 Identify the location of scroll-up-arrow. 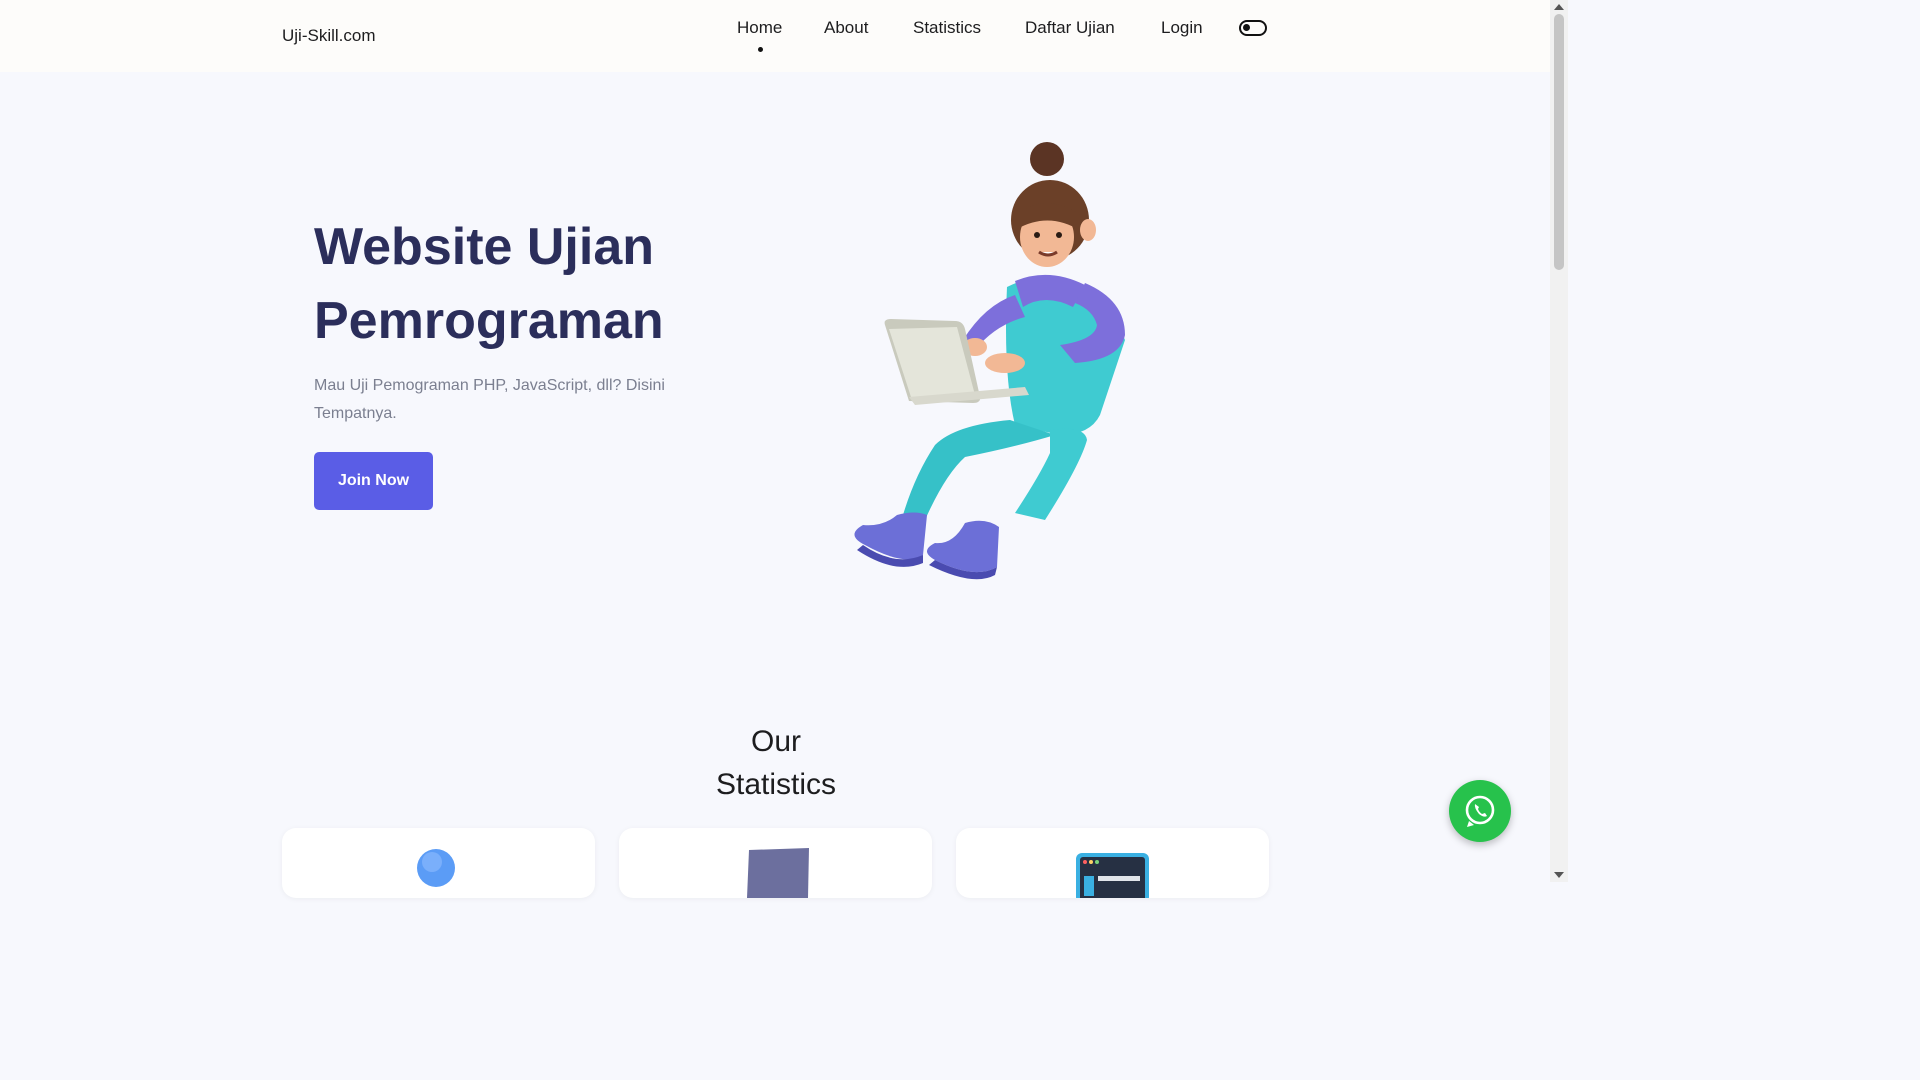
(1559, 7).